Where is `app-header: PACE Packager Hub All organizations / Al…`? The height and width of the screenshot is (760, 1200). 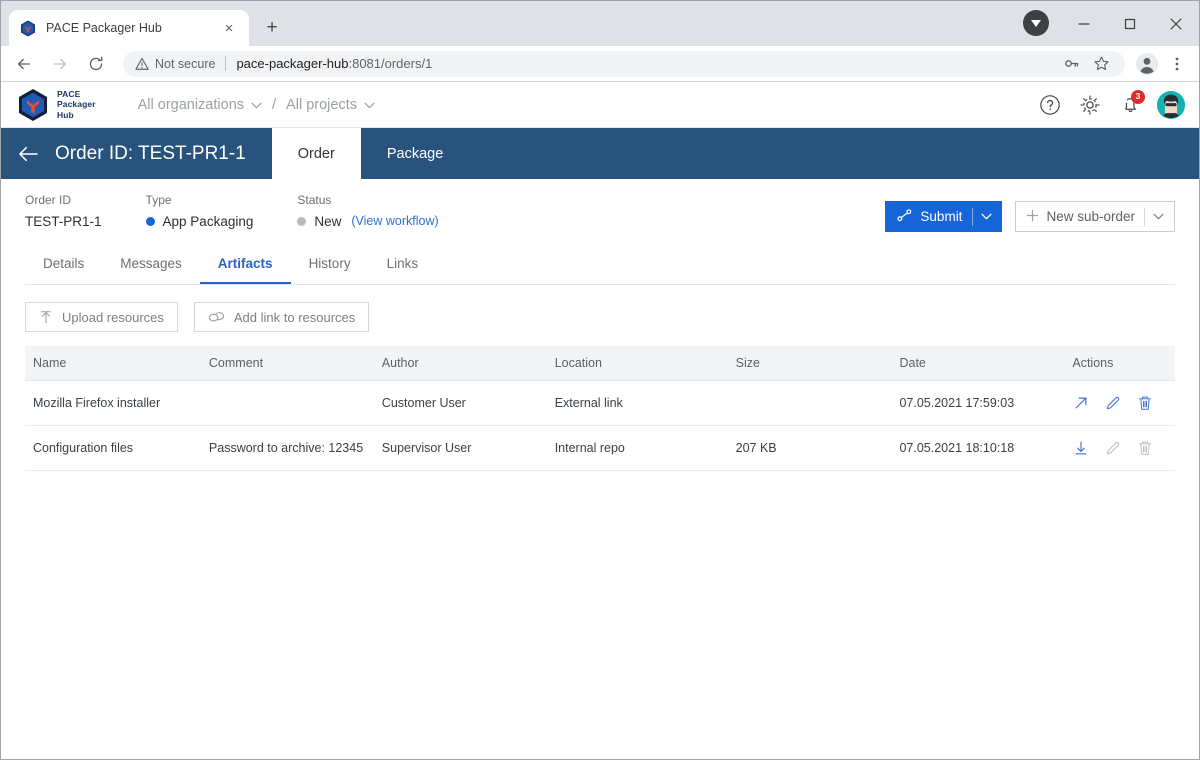 app-header: PACE Packager Hub All organizations / Al… is located at coordinates (600, 105).